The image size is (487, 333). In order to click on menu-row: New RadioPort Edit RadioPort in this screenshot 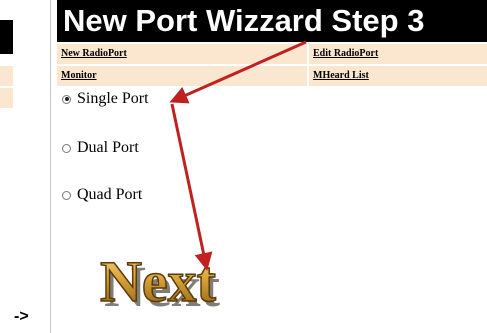, I will do `click(272, 54)`.